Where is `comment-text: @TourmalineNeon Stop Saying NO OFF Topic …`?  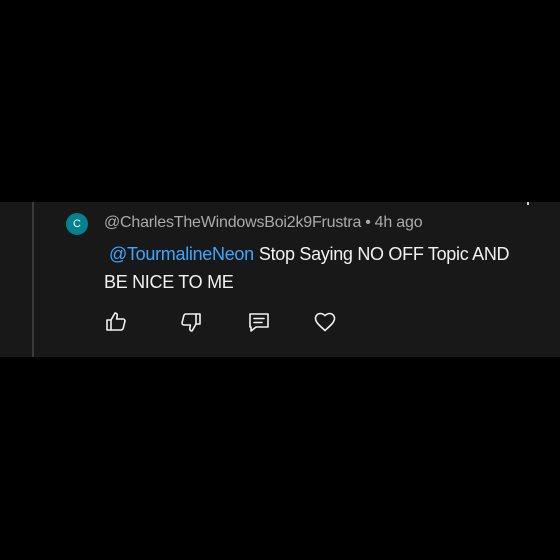
comment-text: @TourmalineNeon Stop Saying NO OFF Topic … is located at coordinates (319, 268).